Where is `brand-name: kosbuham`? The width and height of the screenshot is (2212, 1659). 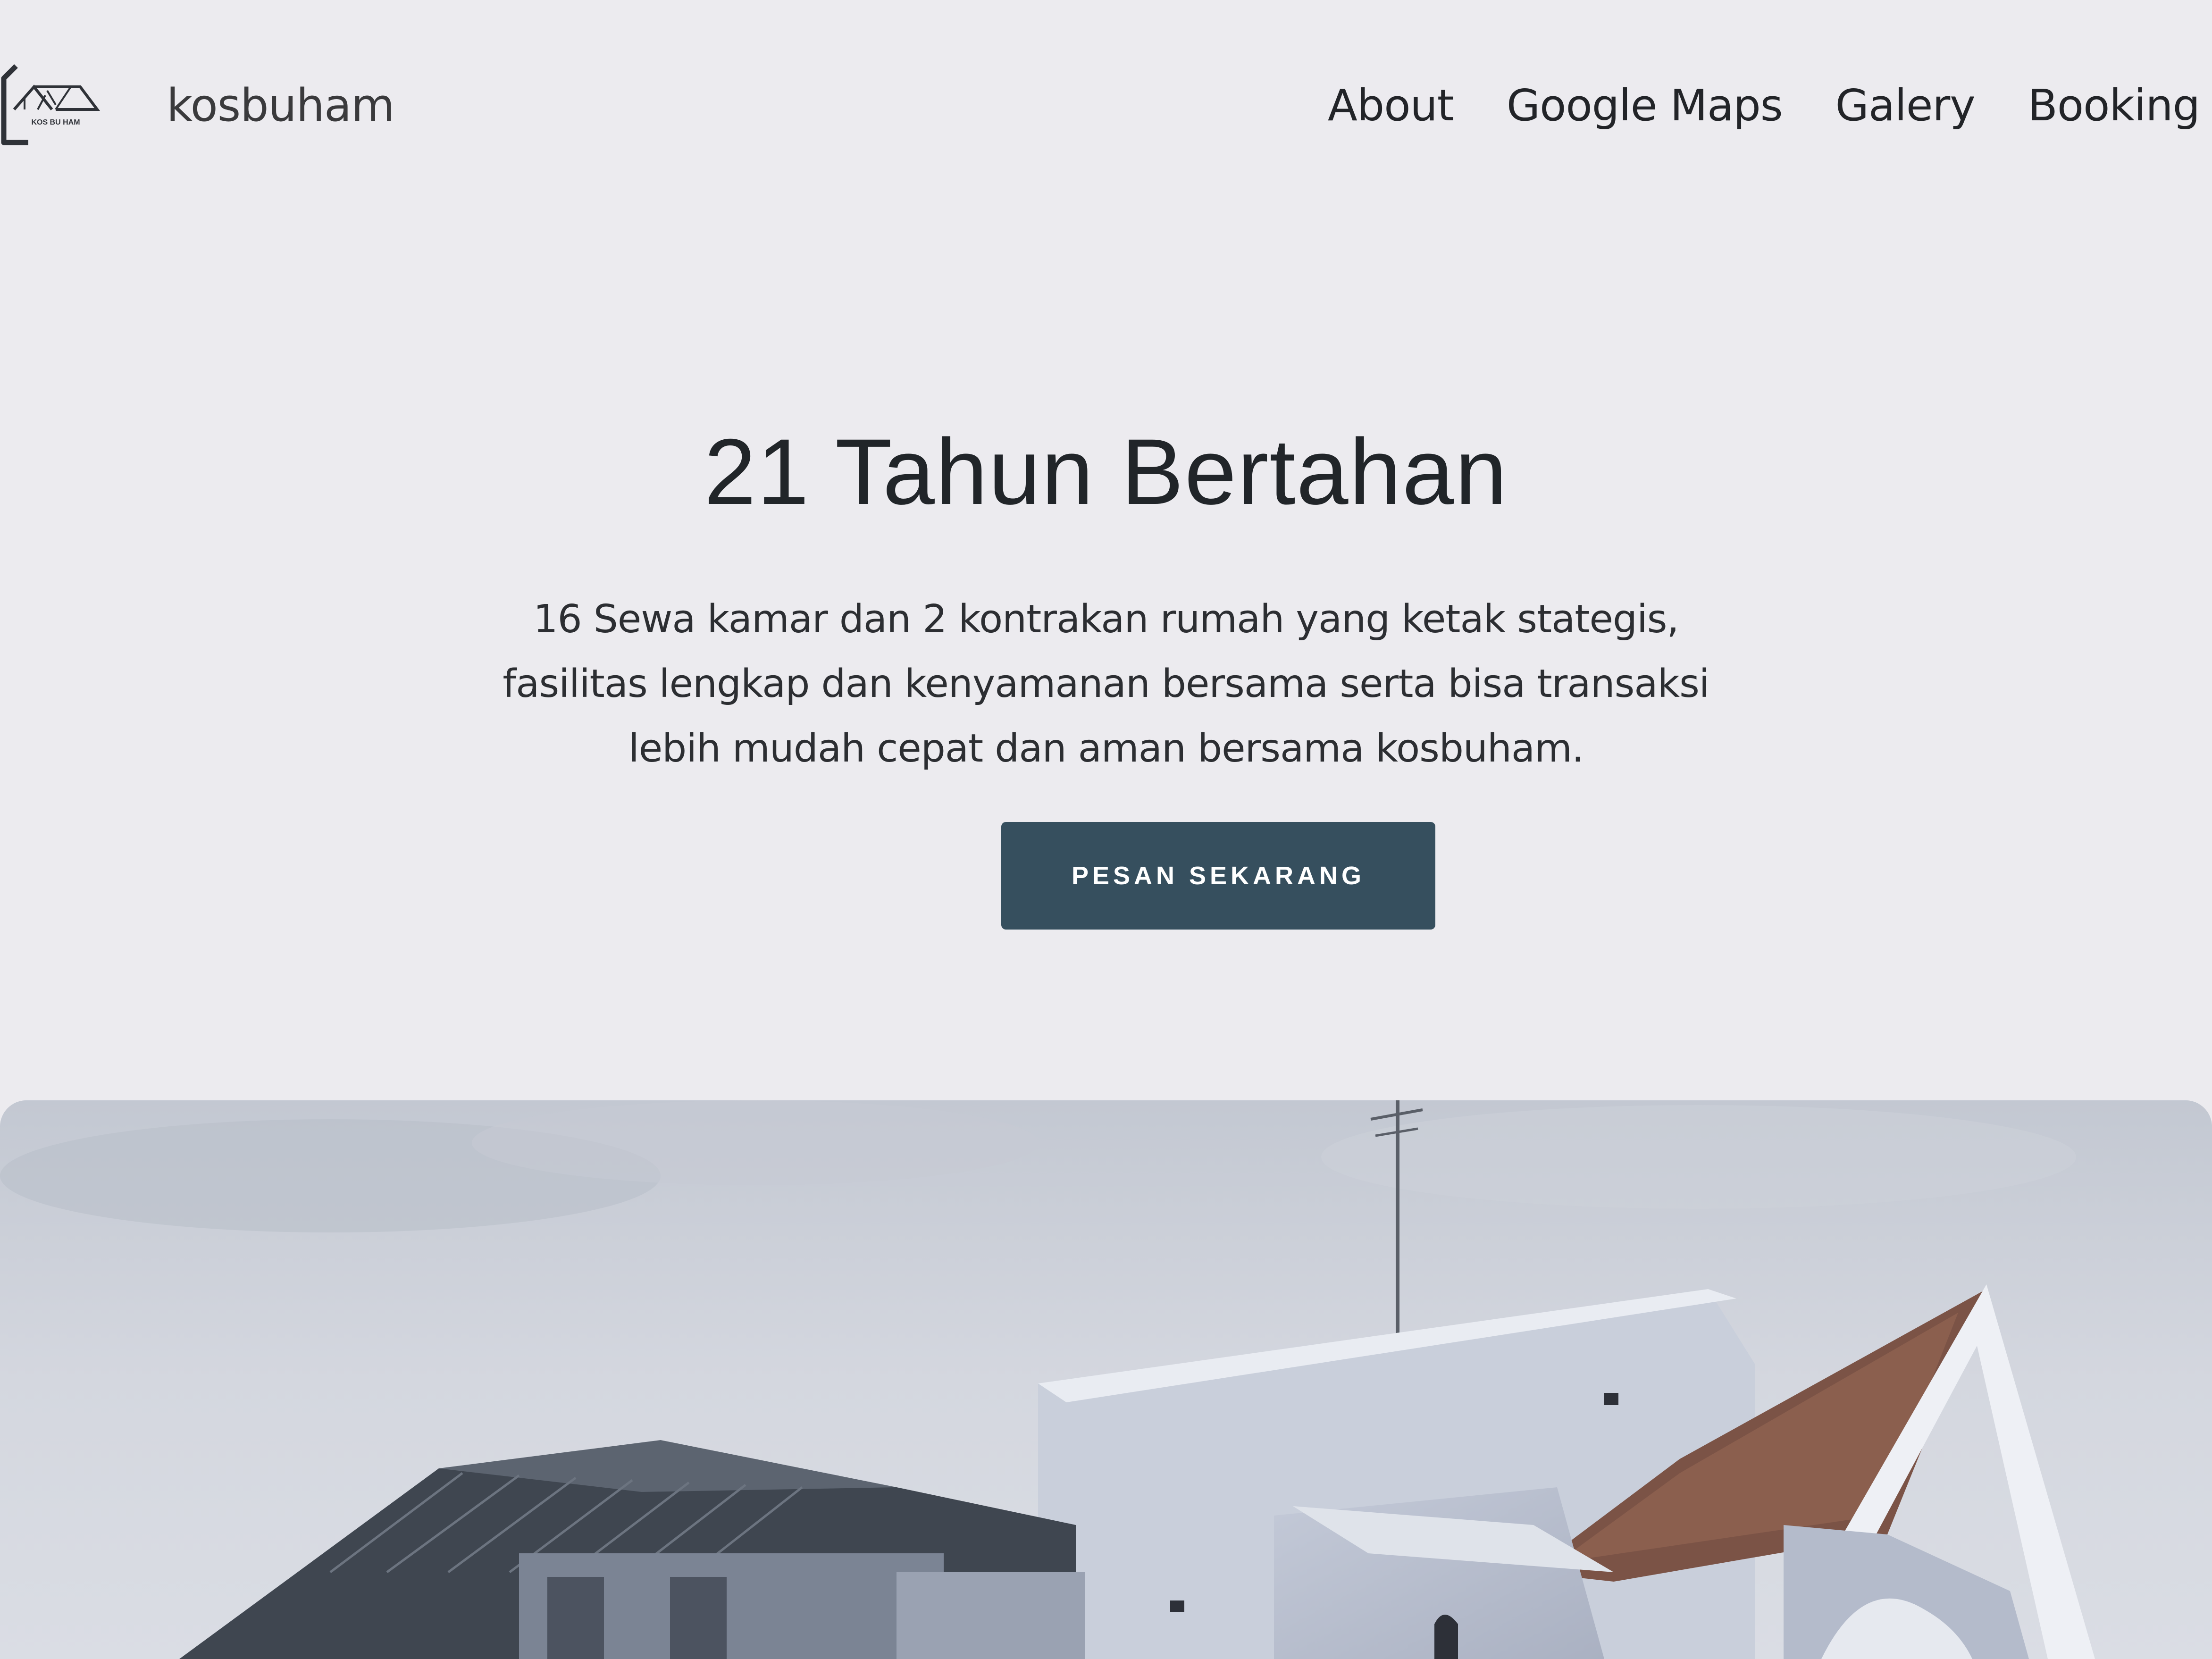 brand-name: kosbuham is located at coordinates (281, 106).